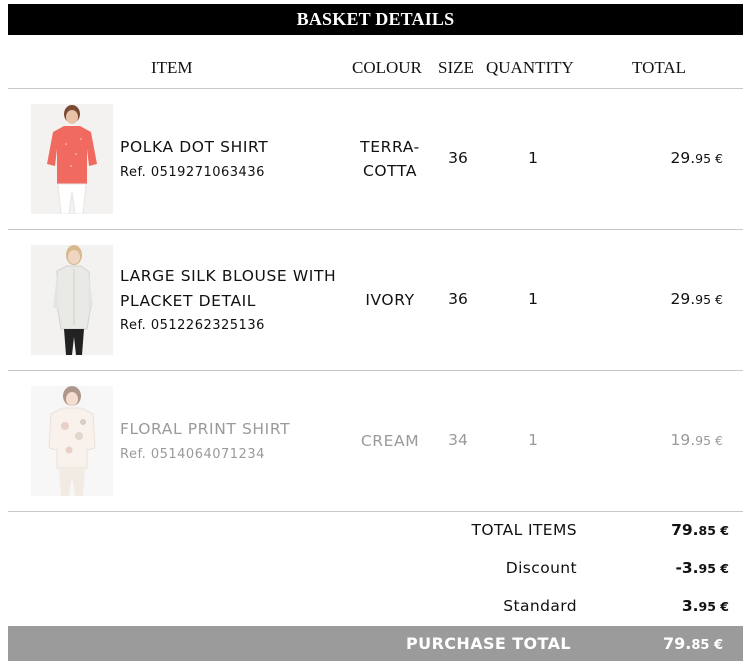 The height and width of the screenshot is (666, 749). I want to click on shipping-label: Standard, so click(540, 606).